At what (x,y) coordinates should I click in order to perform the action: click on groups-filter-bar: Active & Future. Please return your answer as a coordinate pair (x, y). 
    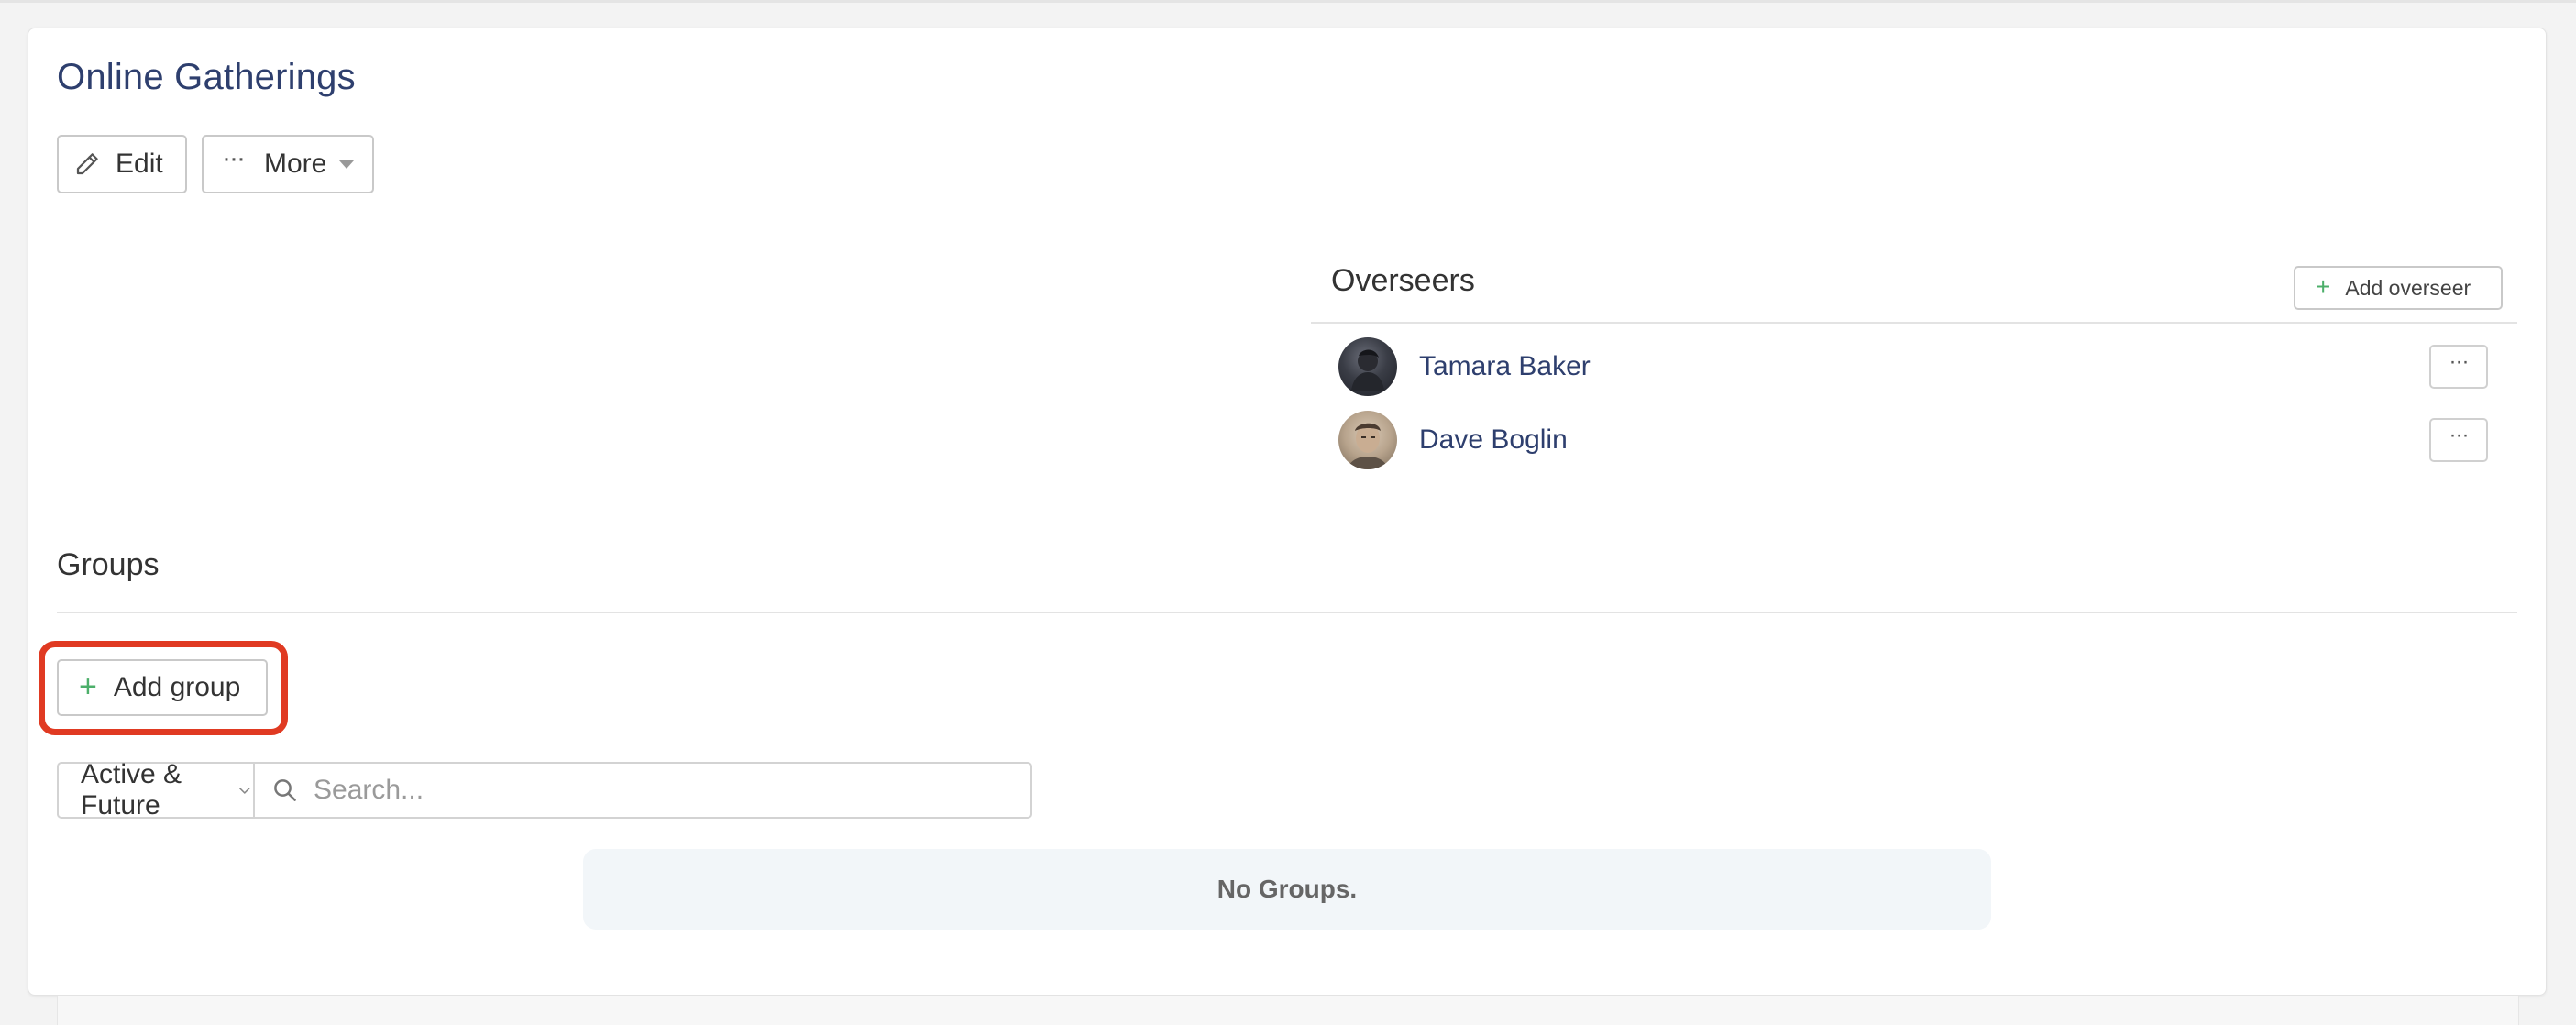
    Looking at the image, I should click on (544, 790).